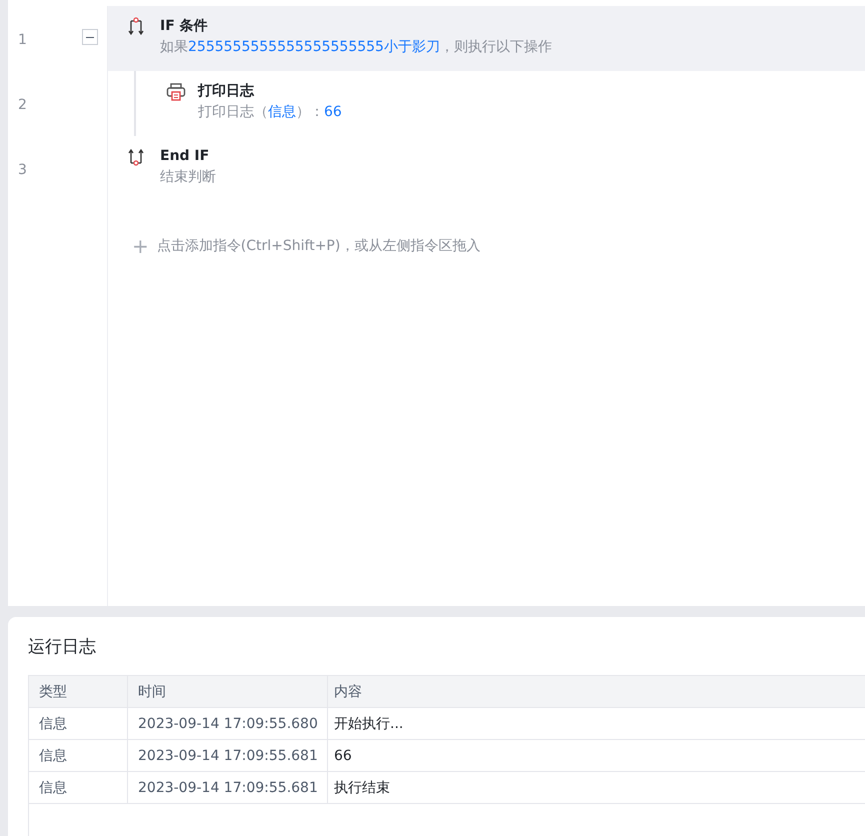 Image resolution: width=865 pixels, height=836 pixels. Describe the element at coordinates (22, 170) in the screenshot. I see `line-number: 3` at that location.